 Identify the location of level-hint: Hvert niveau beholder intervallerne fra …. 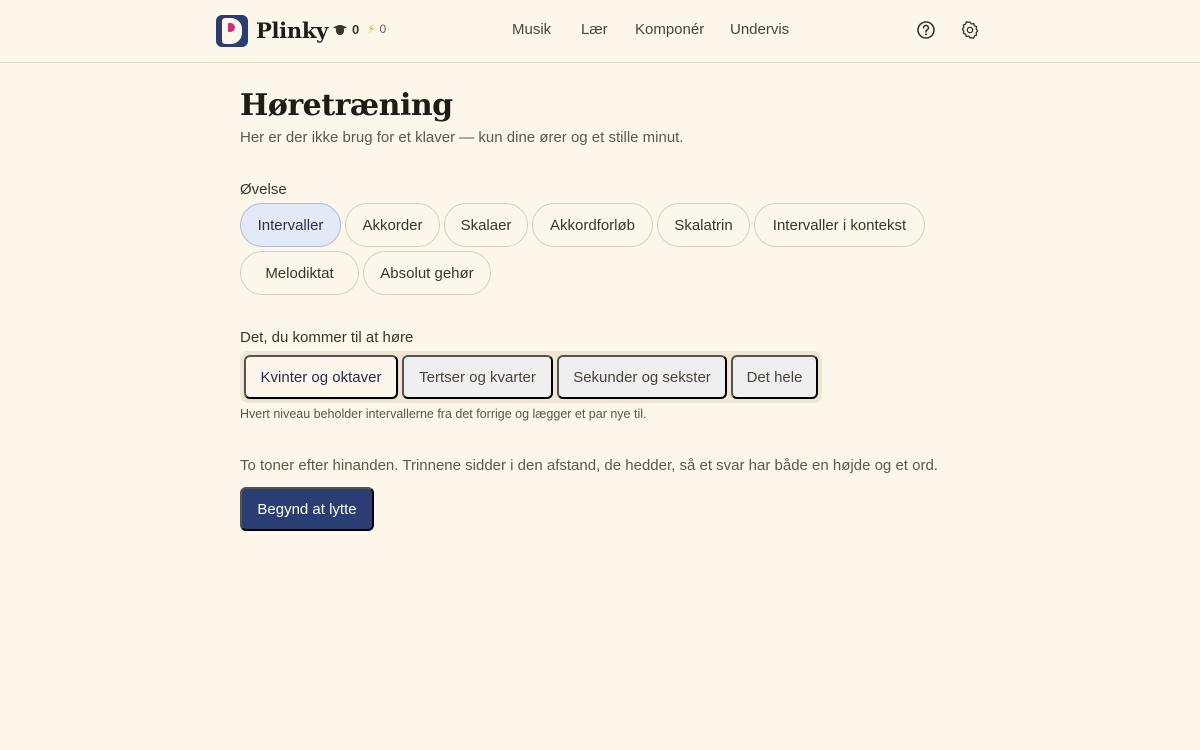
(443, 414).